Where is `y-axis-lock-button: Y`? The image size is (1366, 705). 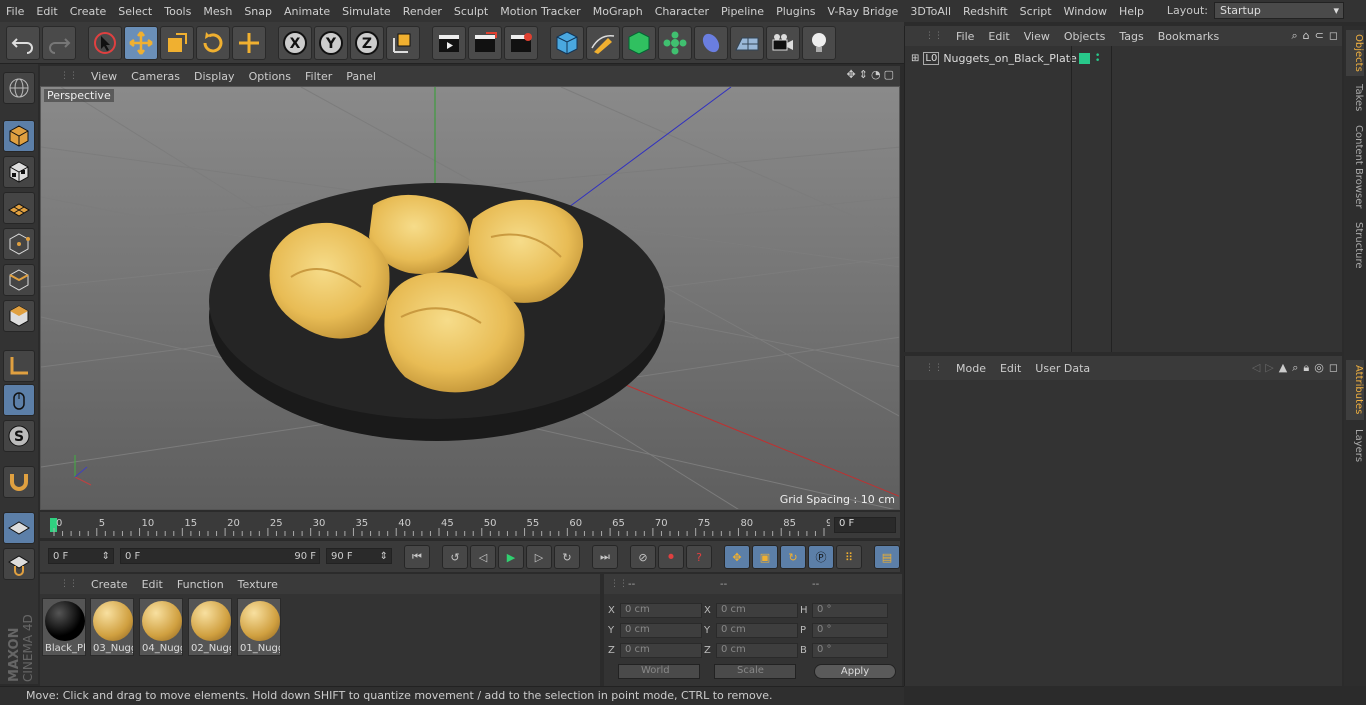 y-axis-lock-button: Y is located at coordinates (331, 42).